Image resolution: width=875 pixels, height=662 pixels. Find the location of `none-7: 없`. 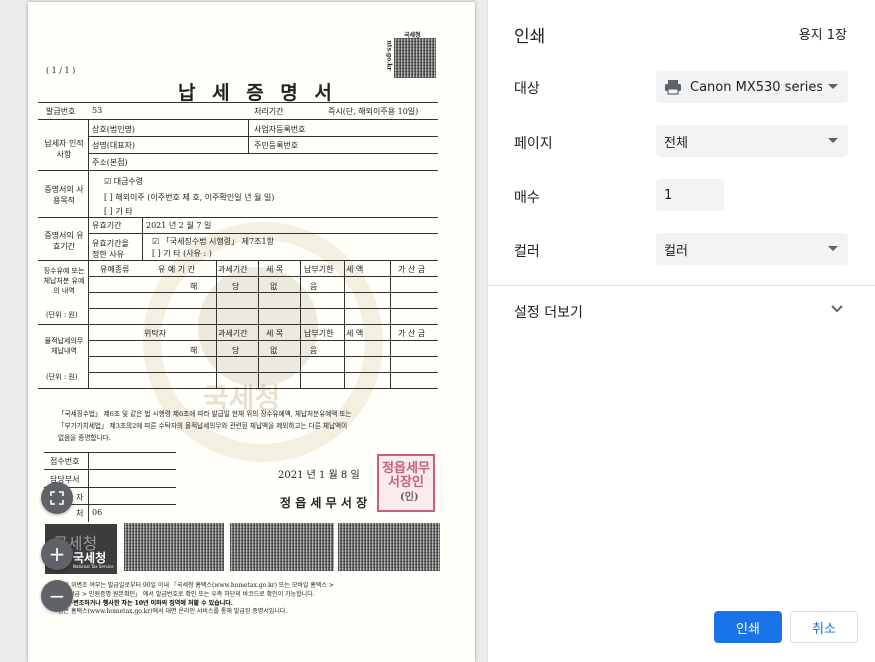

none-7: 없 is located at coordinates (274, 350).